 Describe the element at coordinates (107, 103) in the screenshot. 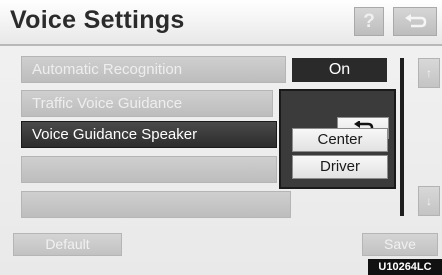

I see `traffic-voice-guidance-label: Traffic Voice Guidance` at that location.